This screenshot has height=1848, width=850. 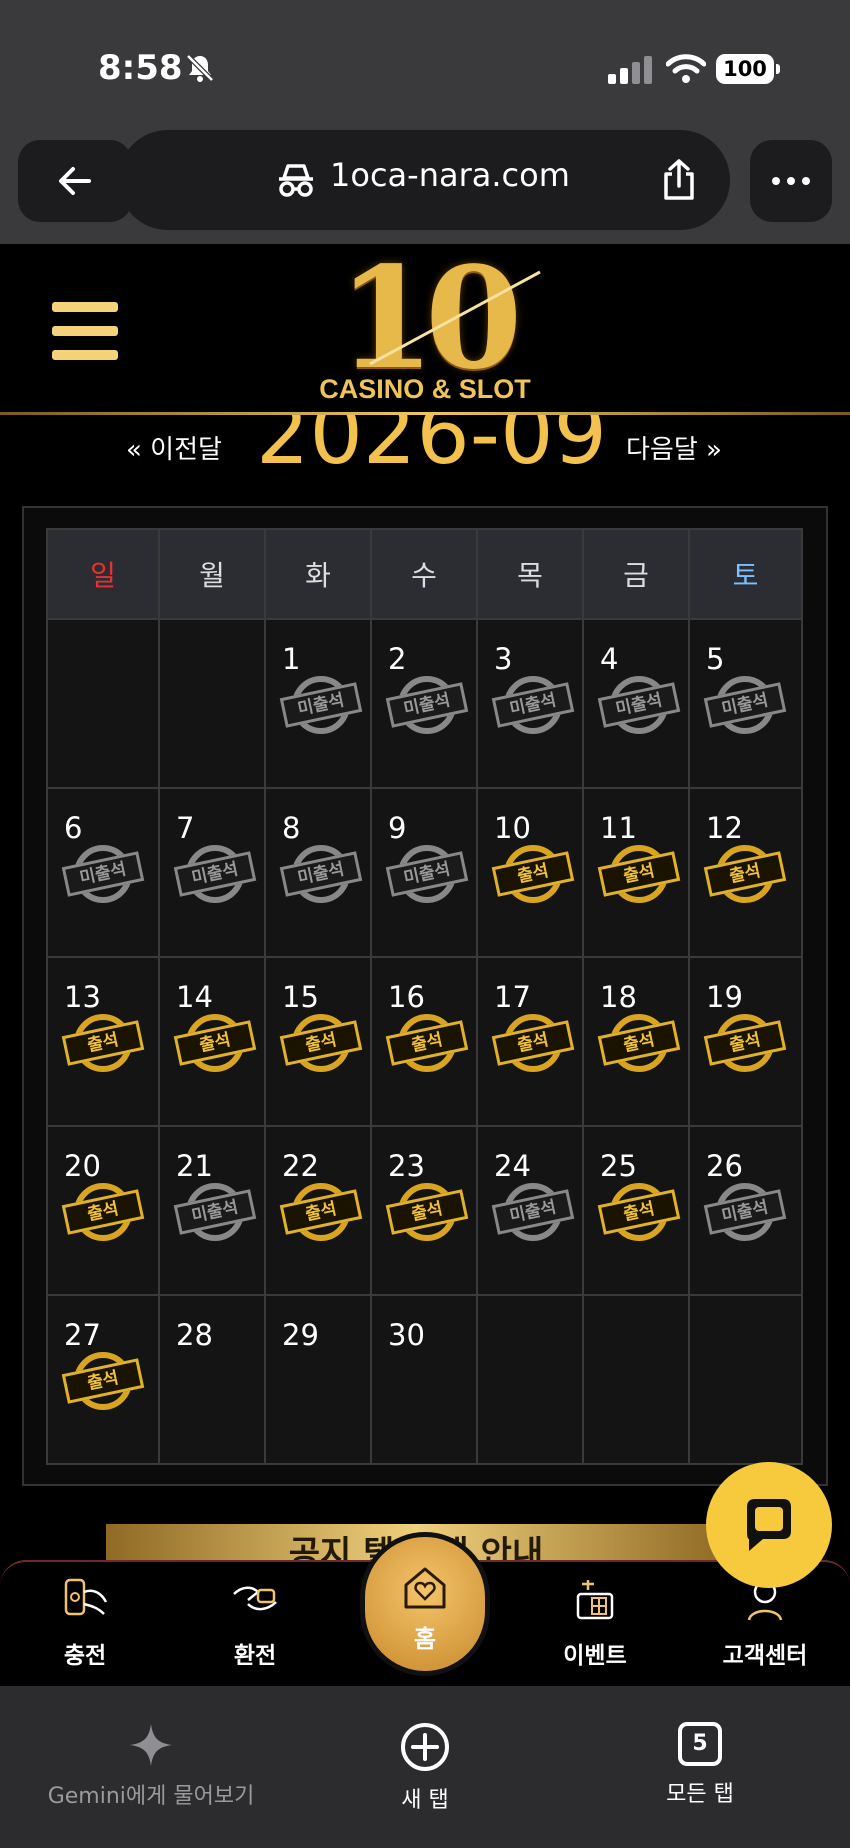 I want to click on day-number: 6, so click(x=73, y=828).